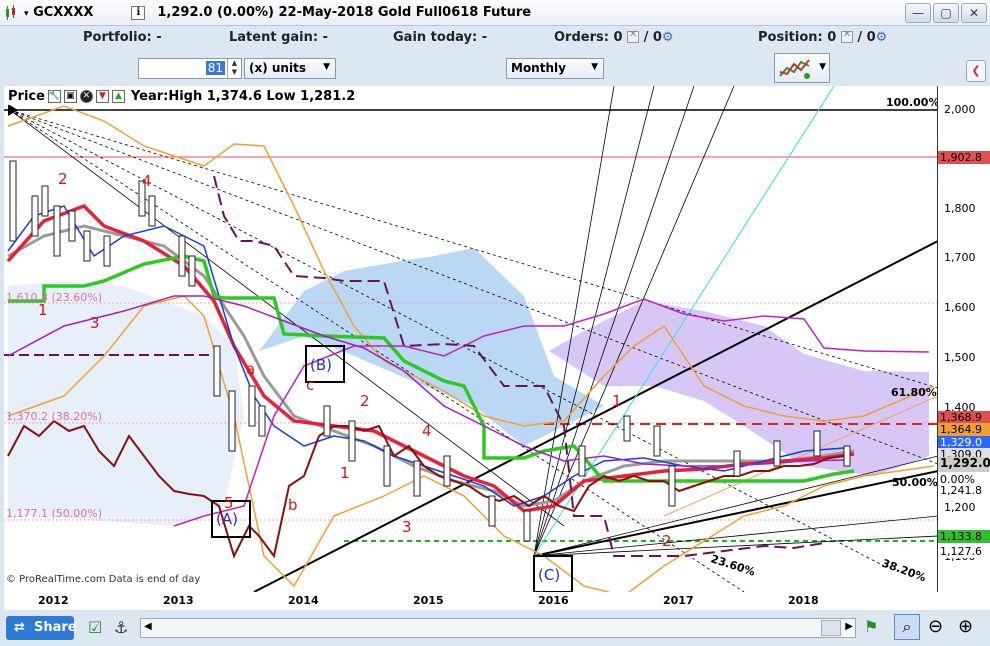  Describe the element at coordinates (440, 37) in the screenshot. I see `gain-today-label: Gain today: -` at that location.